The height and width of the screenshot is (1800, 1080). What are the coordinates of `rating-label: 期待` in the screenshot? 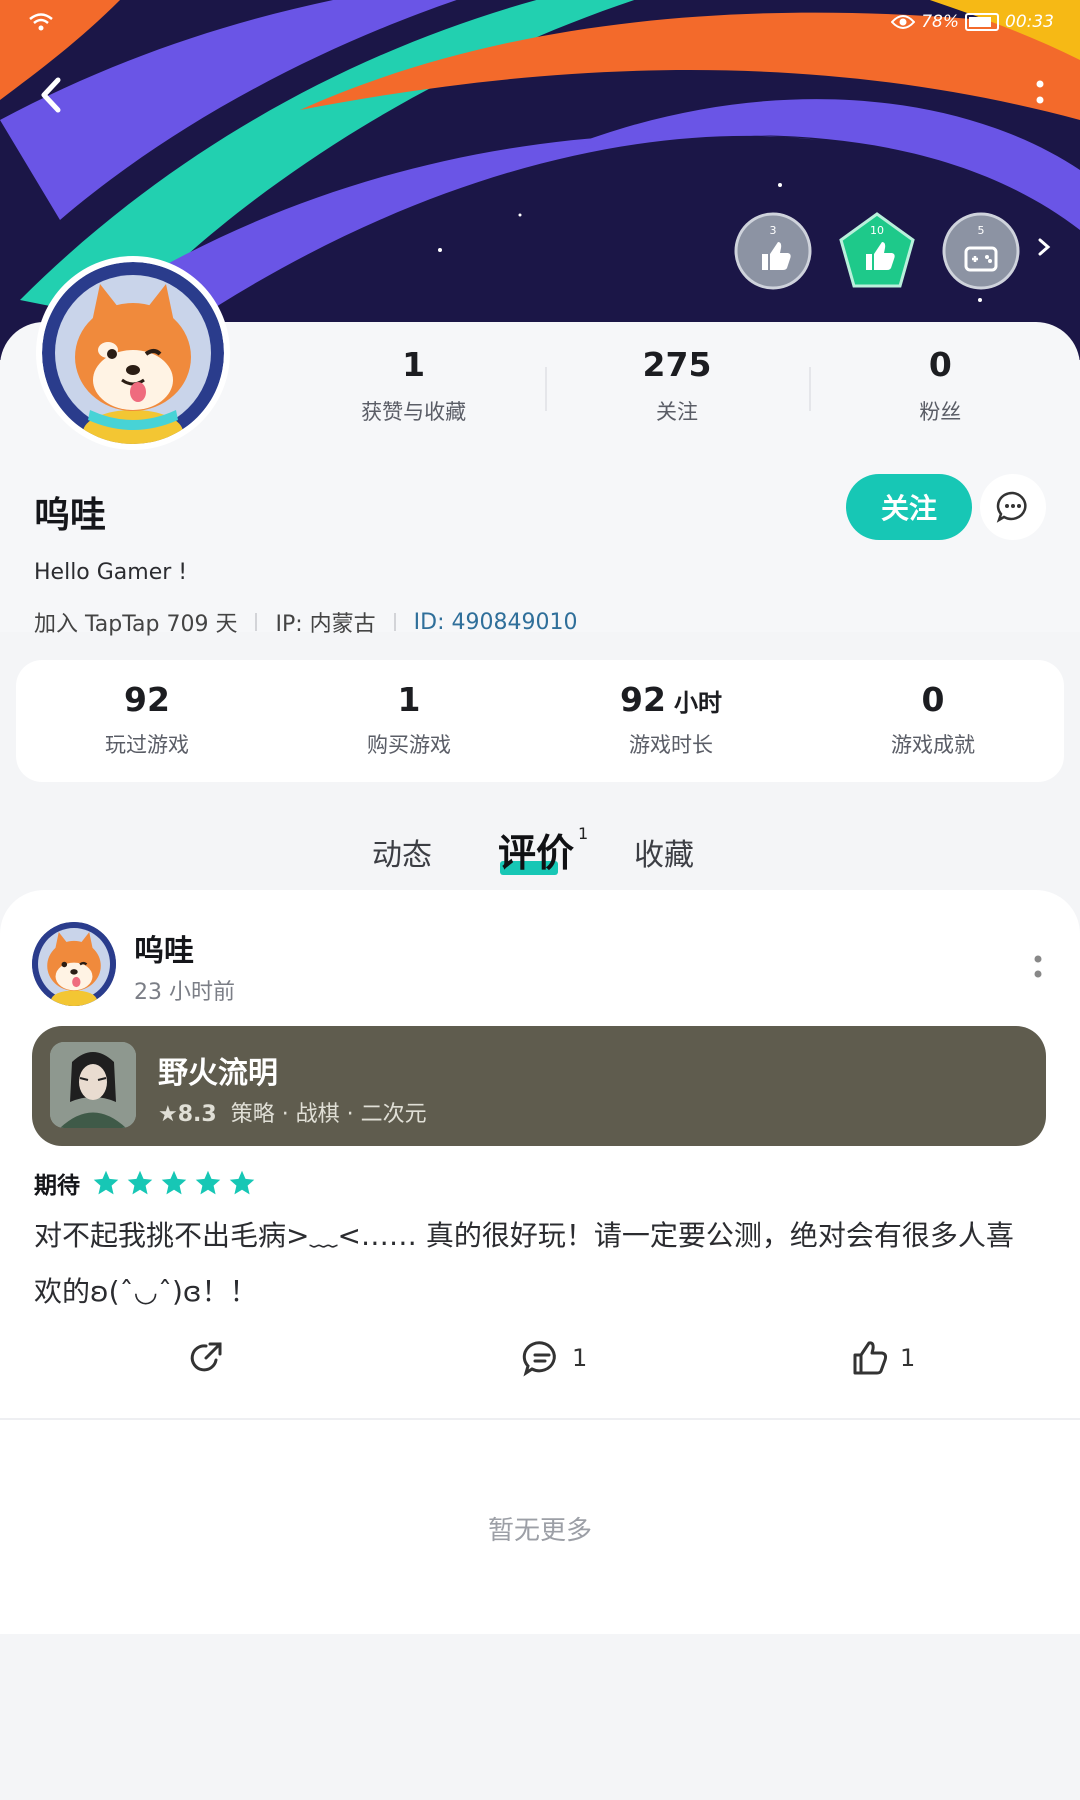 It's located at (57, 1186).